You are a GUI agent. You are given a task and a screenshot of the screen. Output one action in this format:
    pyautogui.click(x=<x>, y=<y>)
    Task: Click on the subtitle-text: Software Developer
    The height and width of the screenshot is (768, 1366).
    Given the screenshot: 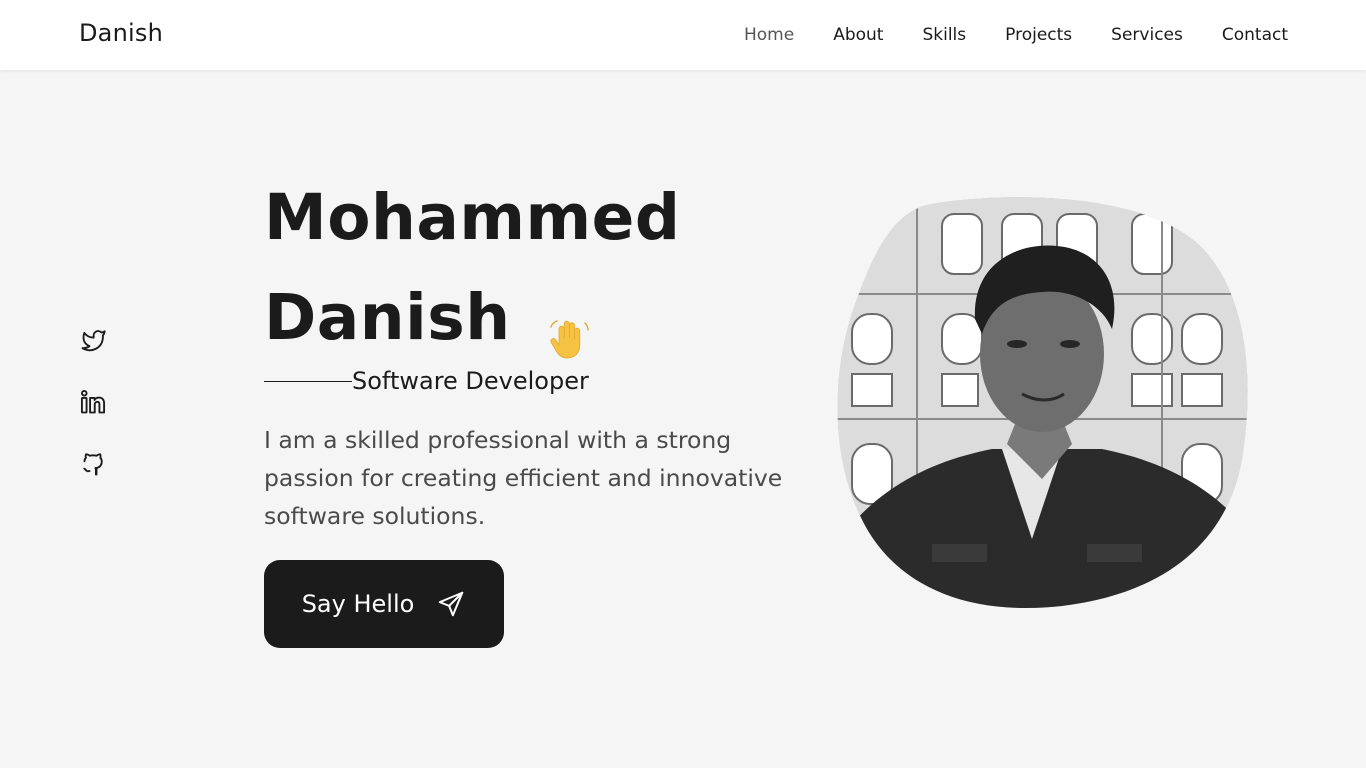 What is the action you would take?
    pyautogui.click(x=470, y=381)
    